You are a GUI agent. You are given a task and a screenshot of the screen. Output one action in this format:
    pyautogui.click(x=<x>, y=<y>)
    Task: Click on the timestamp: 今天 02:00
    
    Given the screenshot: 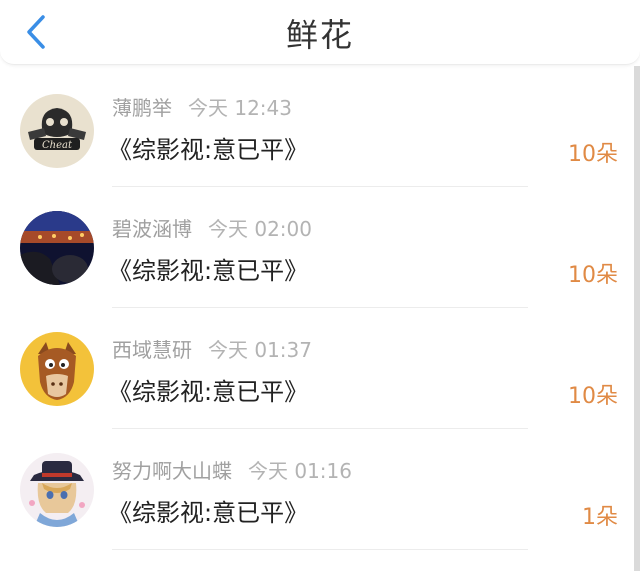 What is the action you would take?
    pyautogui.click(x=260, y=229)
    